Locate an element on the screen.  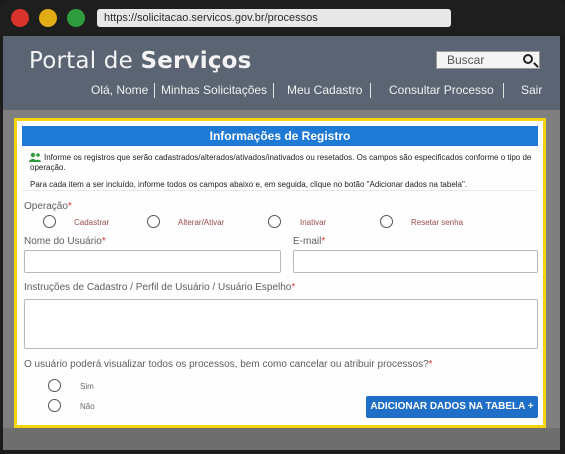
radio-inativar is located at coordinates (274, 221).